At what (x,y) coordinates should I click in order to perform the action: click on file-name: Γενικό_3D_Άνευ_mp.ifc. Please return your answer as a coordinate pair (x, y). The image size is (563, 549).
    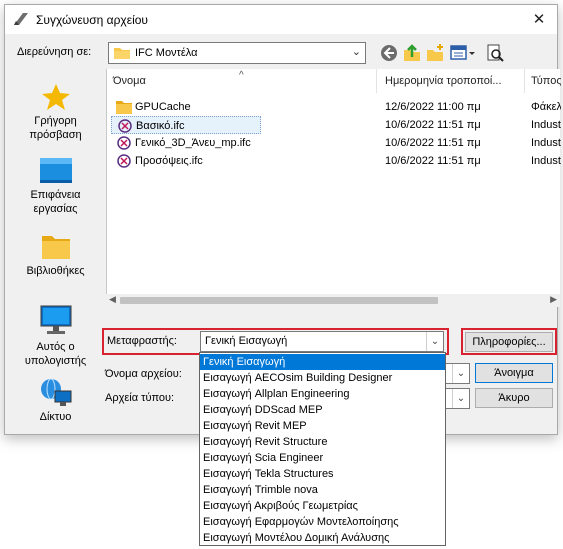
    Looking at the image, I should click on (193, 143).